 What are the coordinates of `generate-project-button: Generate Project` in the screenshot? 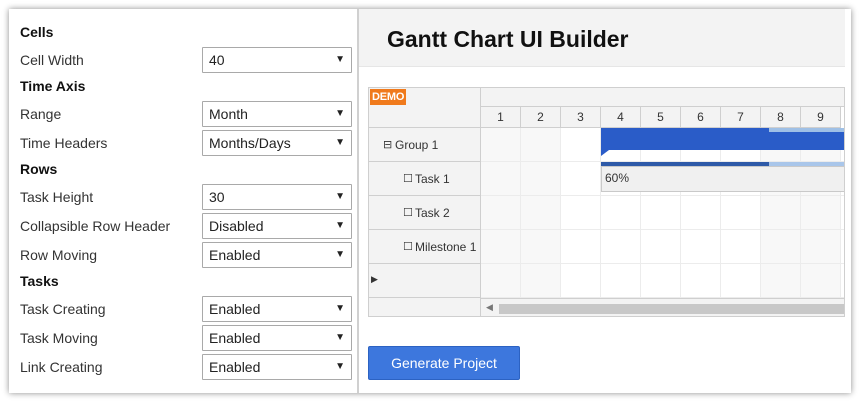 It's located at (444, 363).